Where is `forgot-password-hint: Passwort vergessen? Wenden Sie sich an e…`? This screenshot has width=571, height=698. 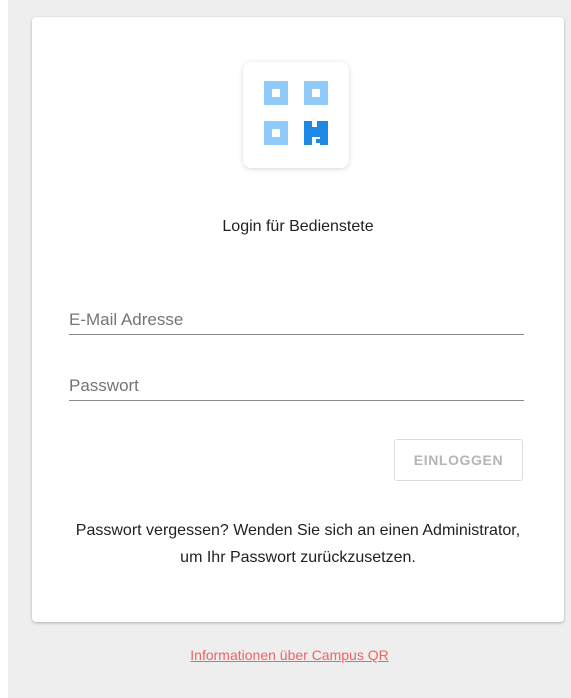
forgot-password-hint: Passwort vergessen? Wenden Sie sich an e… is located at coordinates (298, 544).